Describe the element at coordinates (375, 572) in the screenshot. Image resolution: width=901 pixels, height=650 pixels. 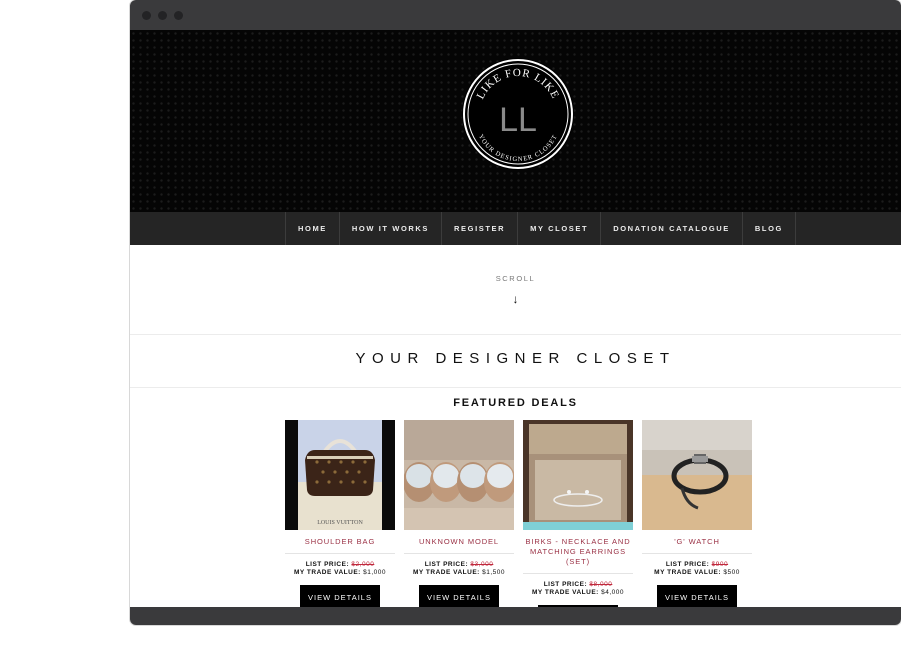
I see `trade-value: $1,000` at that location.